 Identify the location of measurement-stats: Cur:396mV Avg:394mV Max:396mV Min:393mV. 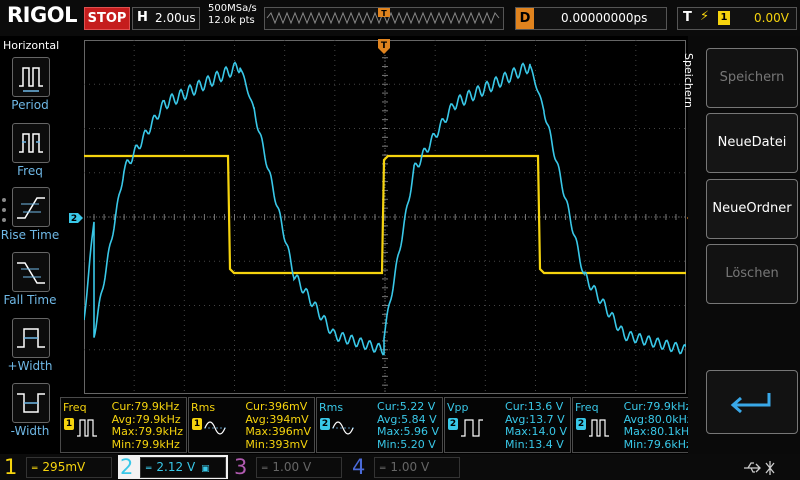
(278, 425).